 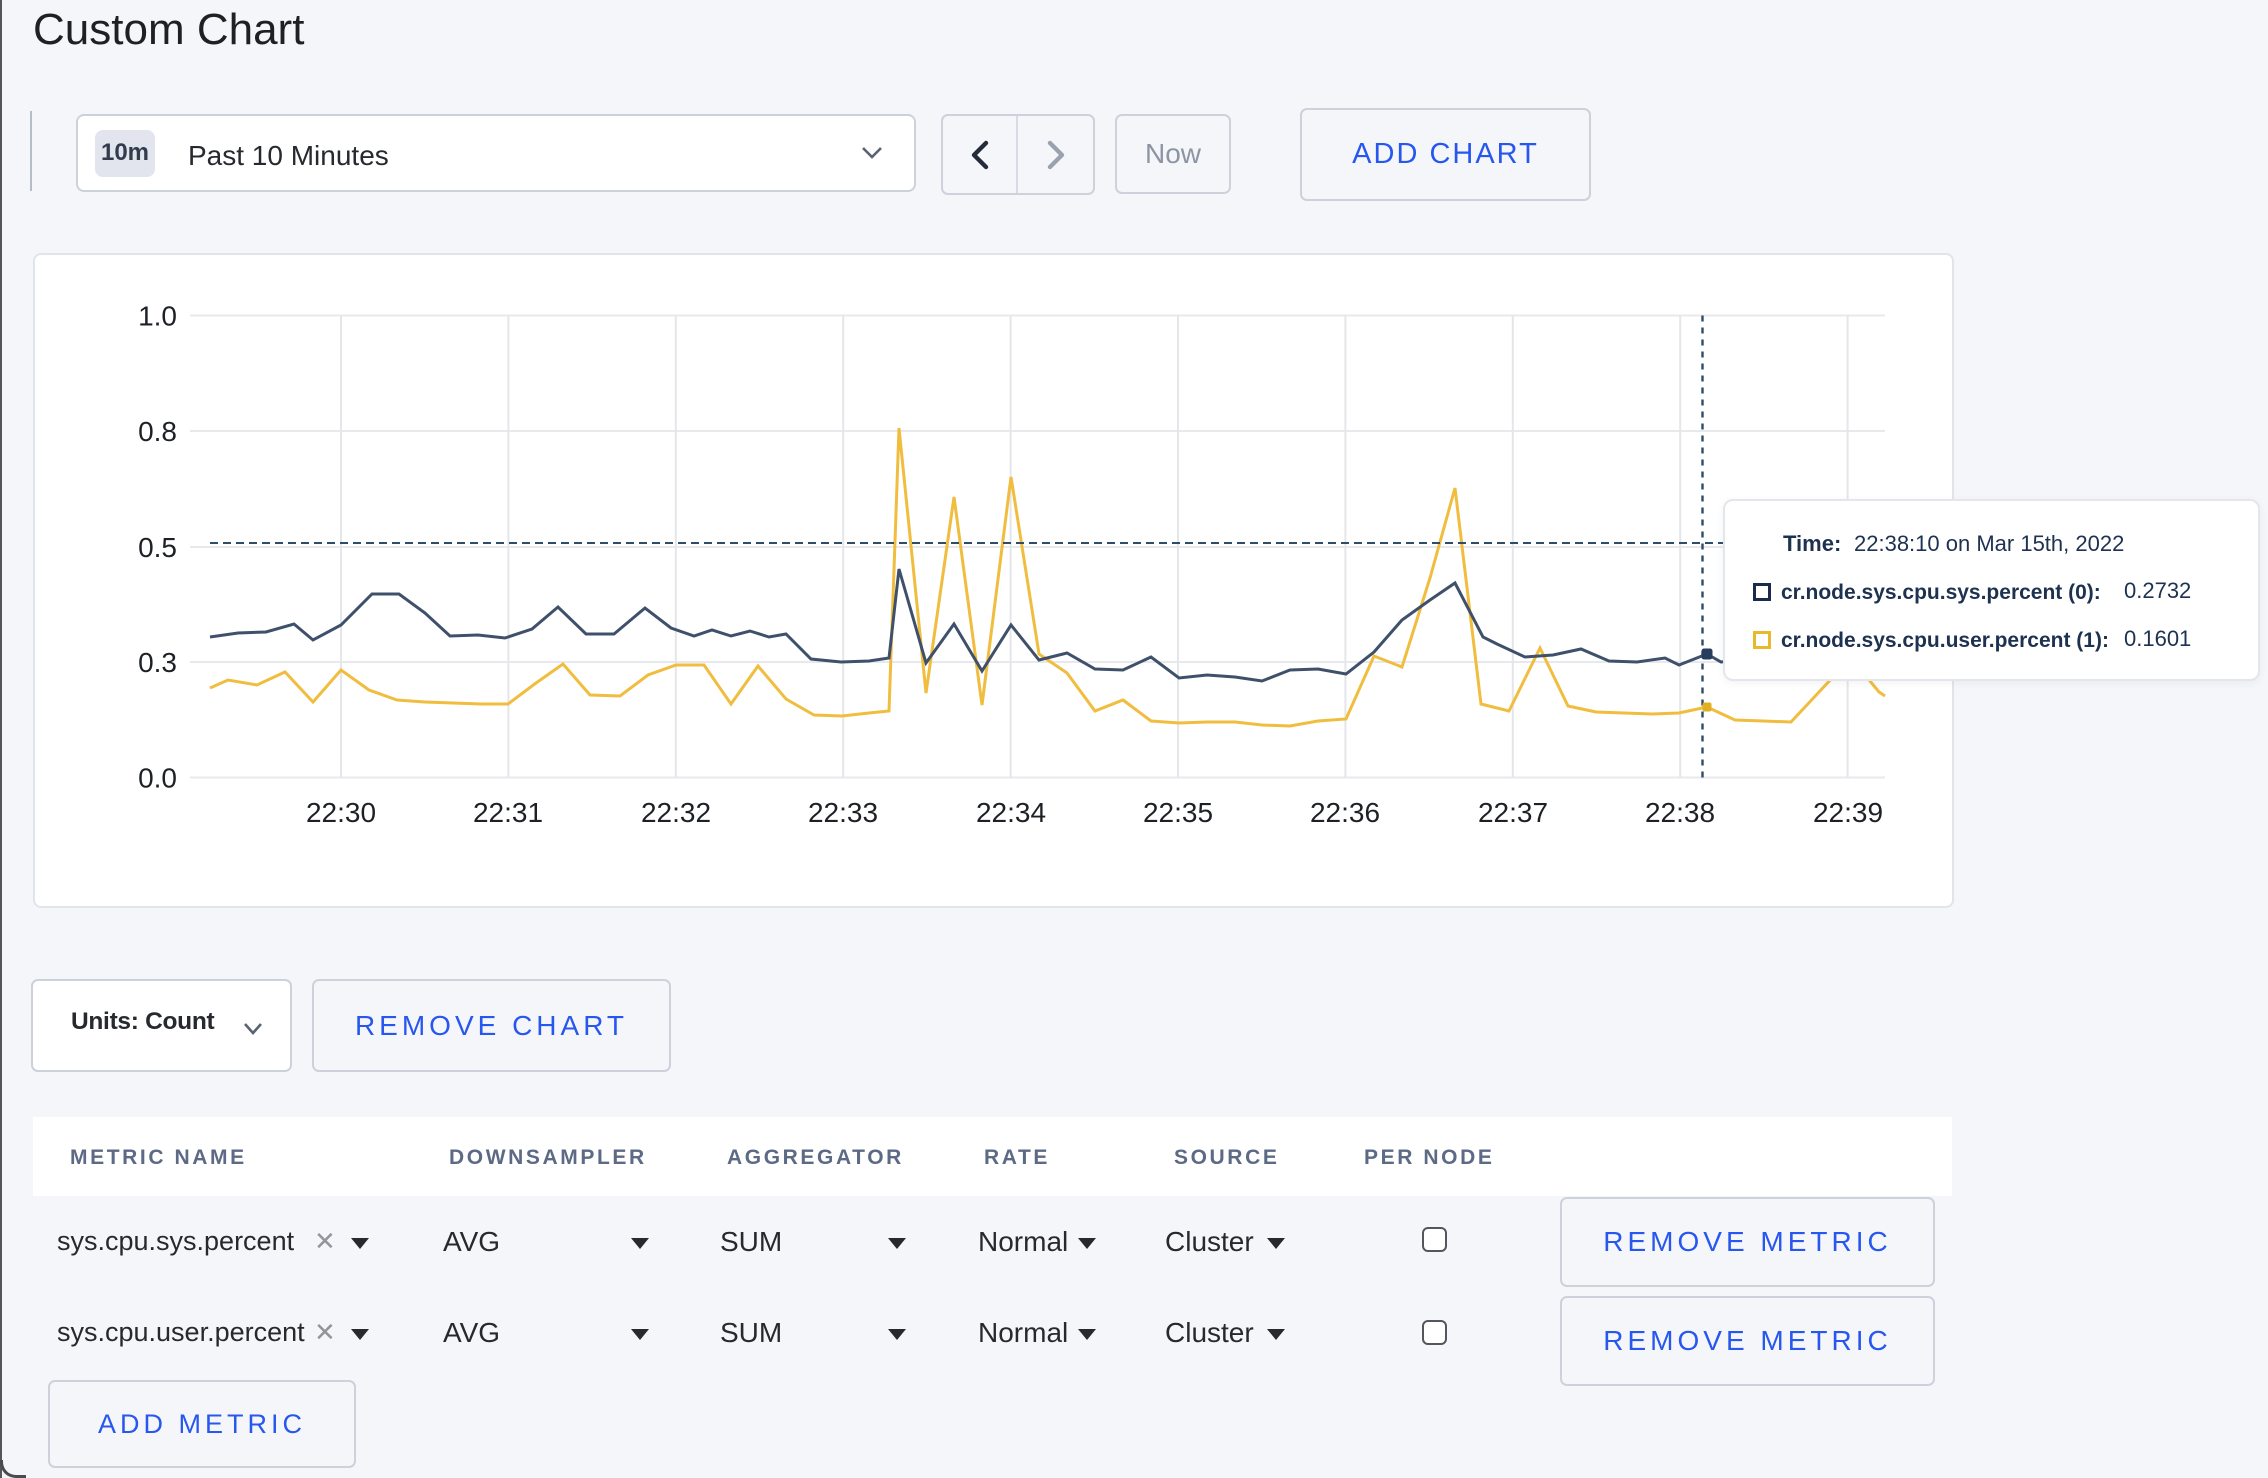 I want to click on svg-text: 1.0, so click(x=157, y=316).